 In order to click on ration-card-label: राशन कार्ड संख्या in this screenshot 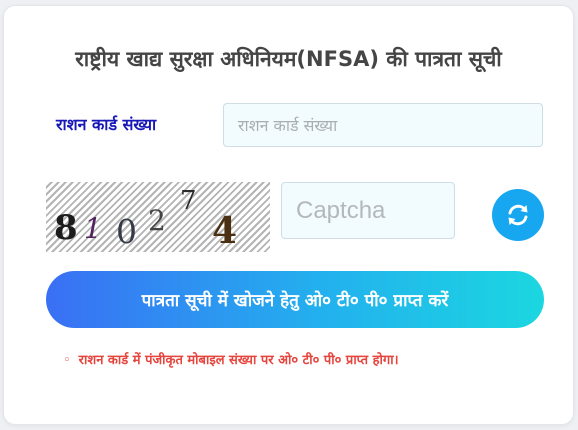, I will do `click(106, 124)`.